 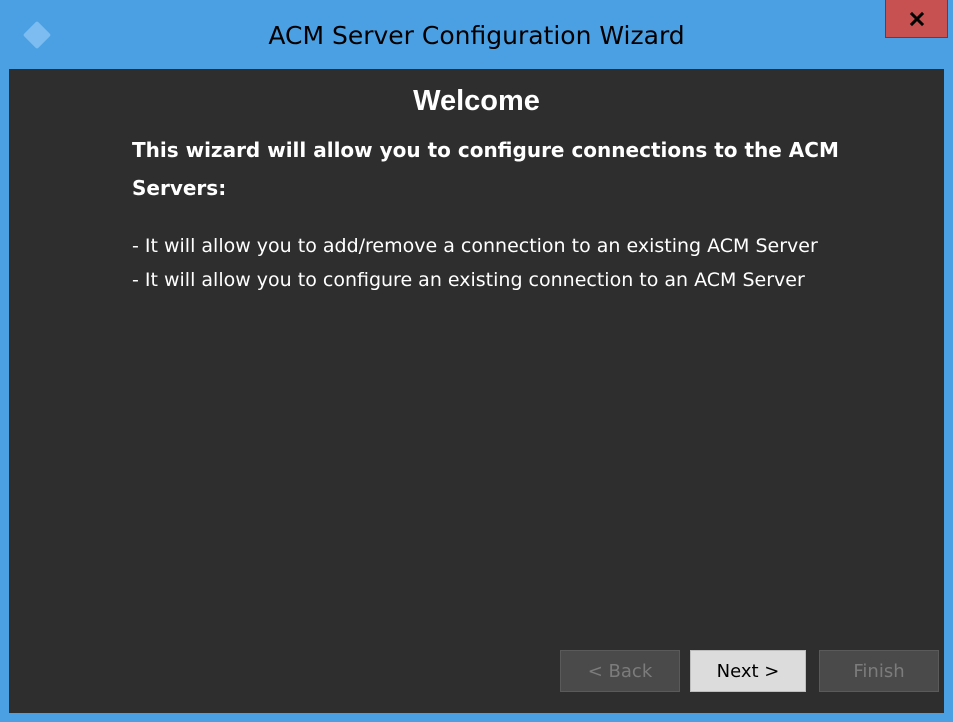 What do you see at coordinates (748, 671) in the screenshot?
I see `next-button: Next >` at bounding box center [748, 671].